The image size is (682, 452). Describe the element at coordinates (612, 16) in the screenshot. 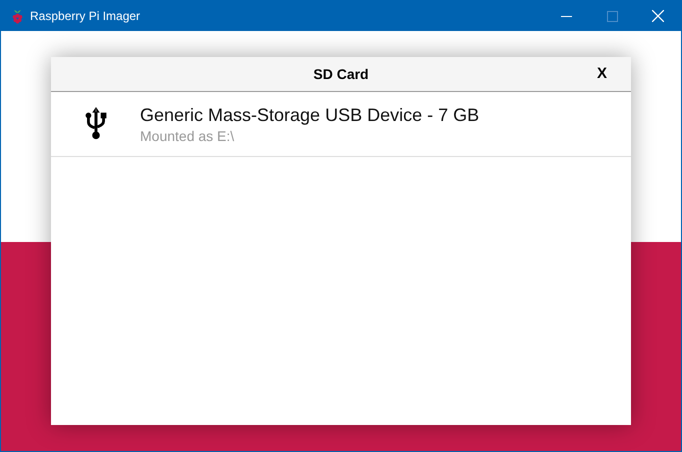

I see `maximize-icon` at that location.